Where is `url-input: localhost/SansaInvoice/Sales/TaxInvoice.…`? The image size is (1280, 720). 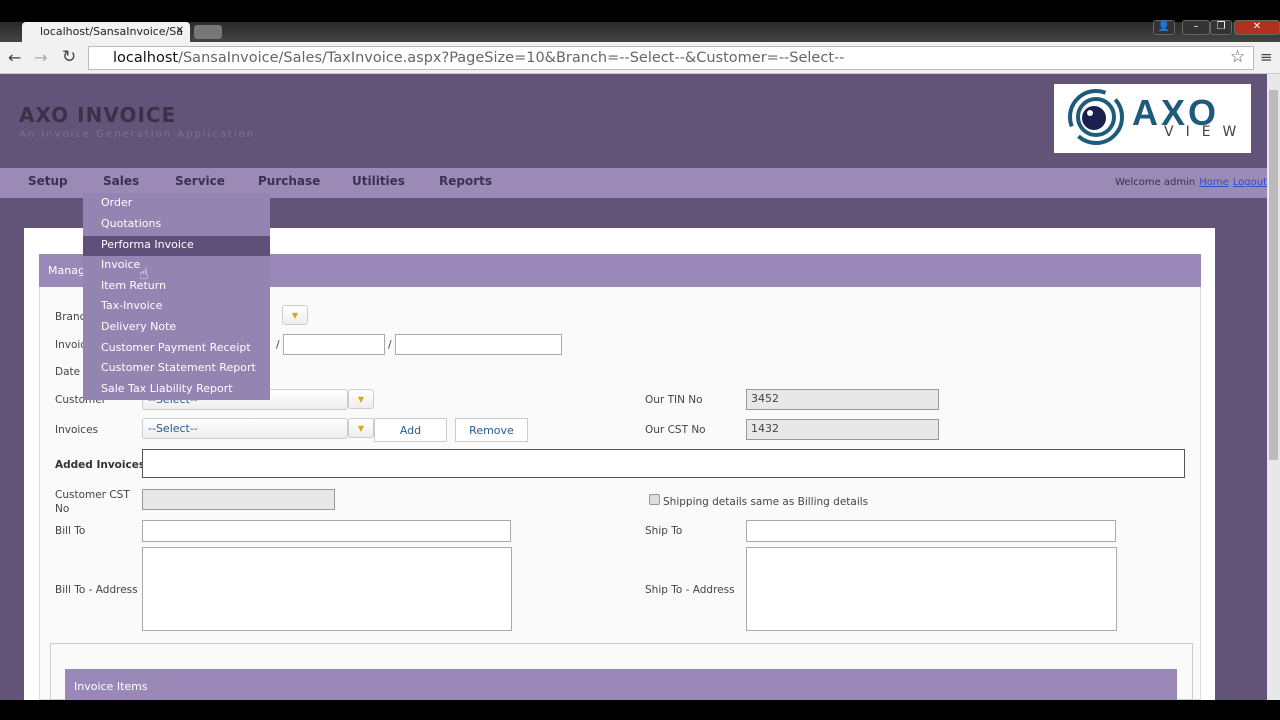 url-input: localhost/SansaInvoice/Sales/TaxInvoice.… is located at coordinates (671, 58).